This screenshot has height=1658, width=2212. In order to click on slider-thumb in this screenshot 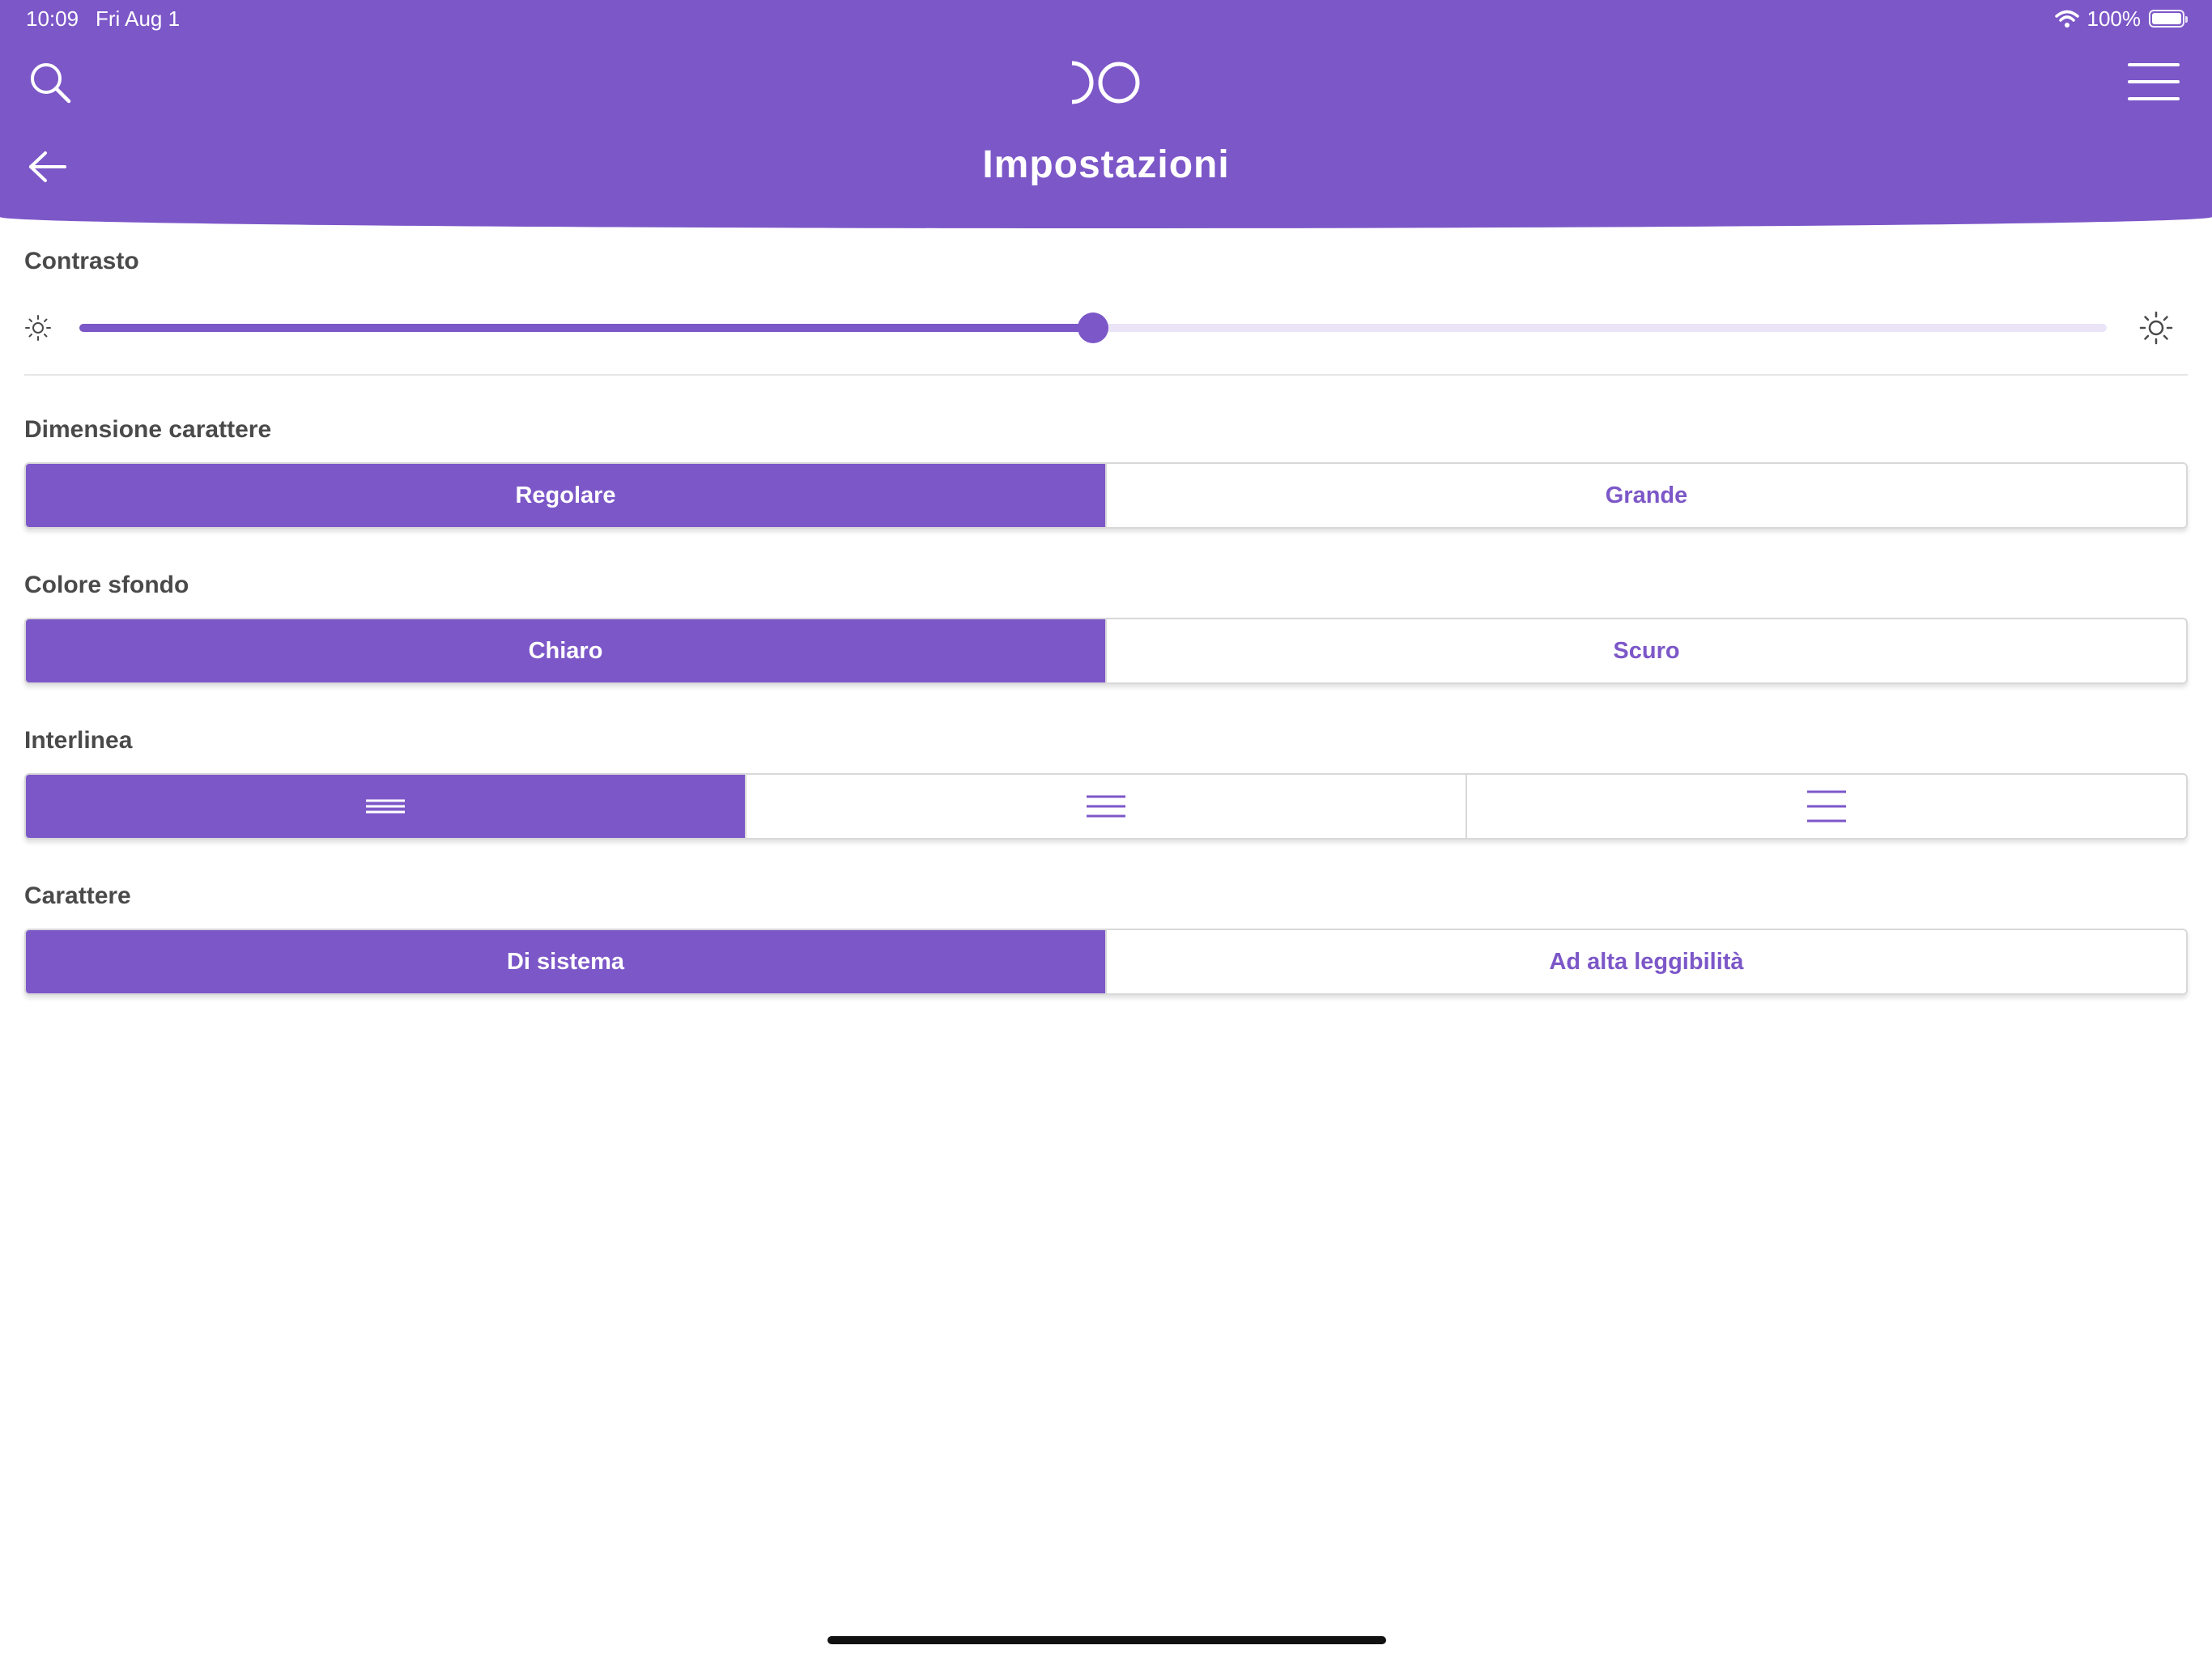, I will do `click(1093, 327)`.